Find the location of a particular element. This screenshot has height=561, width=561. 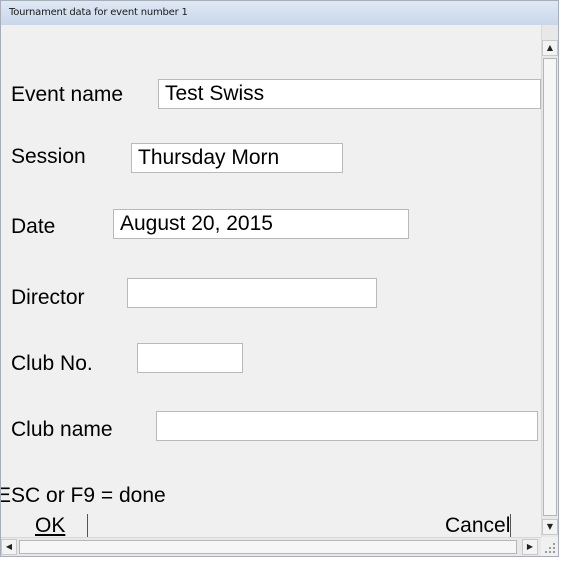

club-name-label: Club name is located at coordinates (62, 429).